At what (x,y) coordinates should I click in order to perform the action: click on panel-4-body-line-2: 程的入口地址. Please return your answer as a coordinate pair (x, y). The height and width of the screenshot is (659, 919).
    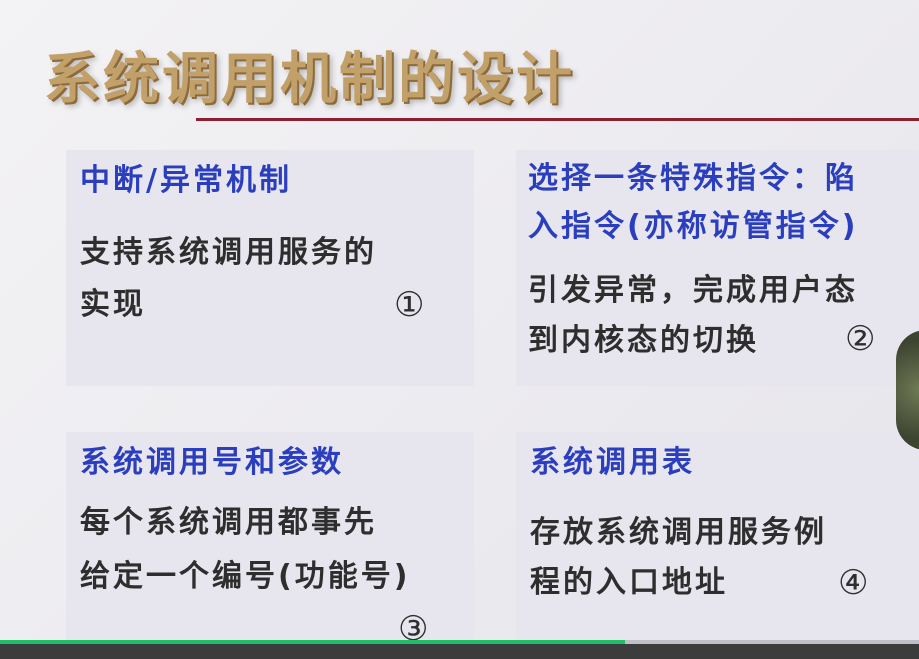
    Looking at the image, I should click on (629, 582).